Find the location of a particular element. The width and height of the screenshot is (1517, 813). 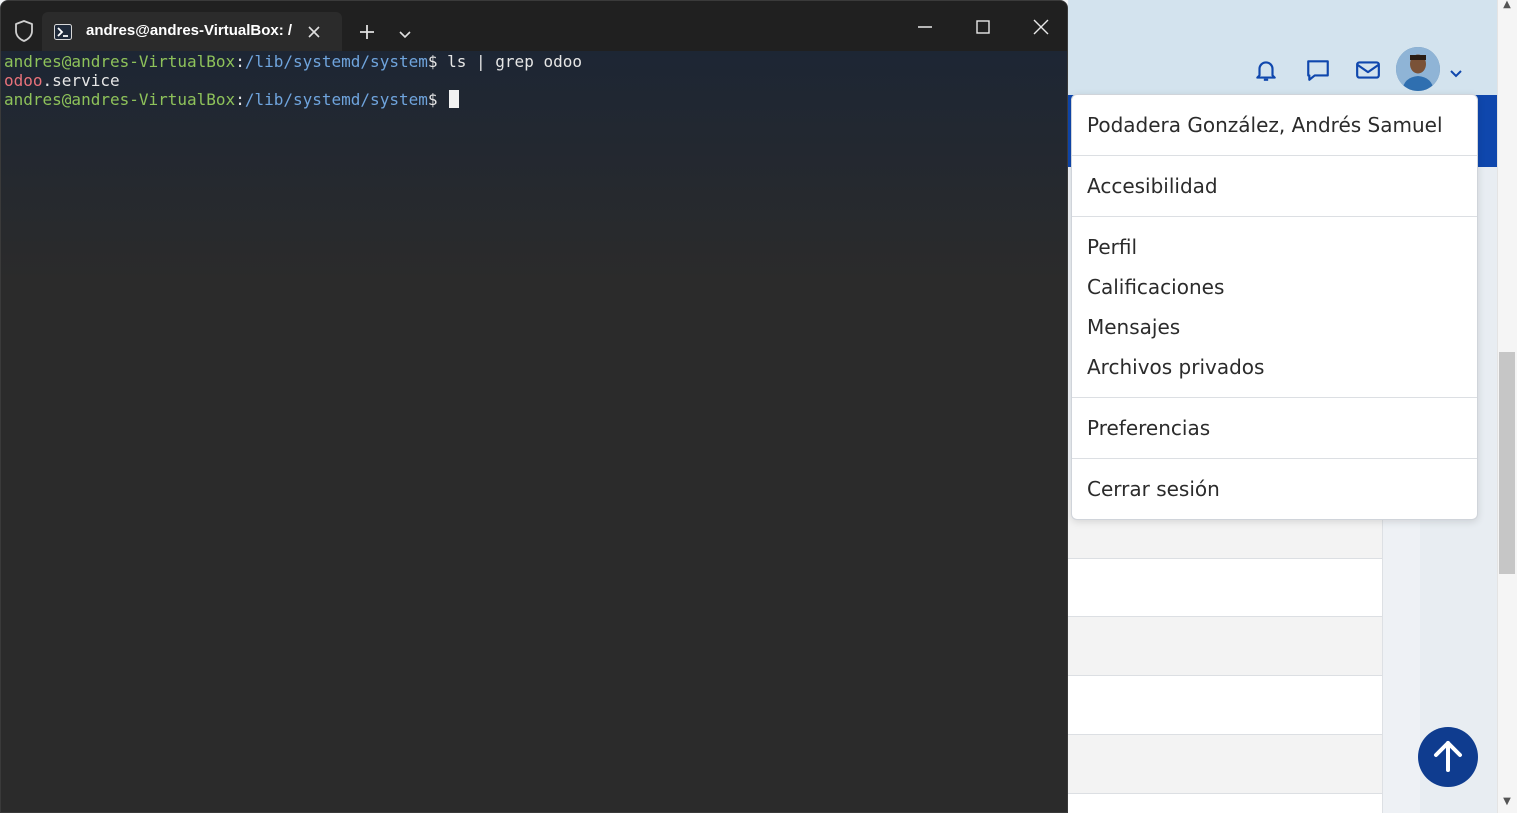

new-tab-button is located at coordinates (367, 32).